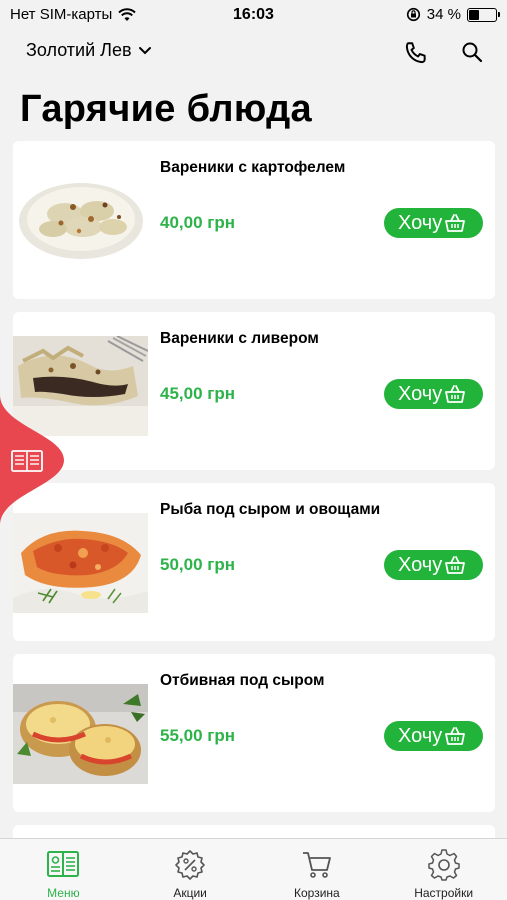  I want to click on cart-icon, so click(316, 865).